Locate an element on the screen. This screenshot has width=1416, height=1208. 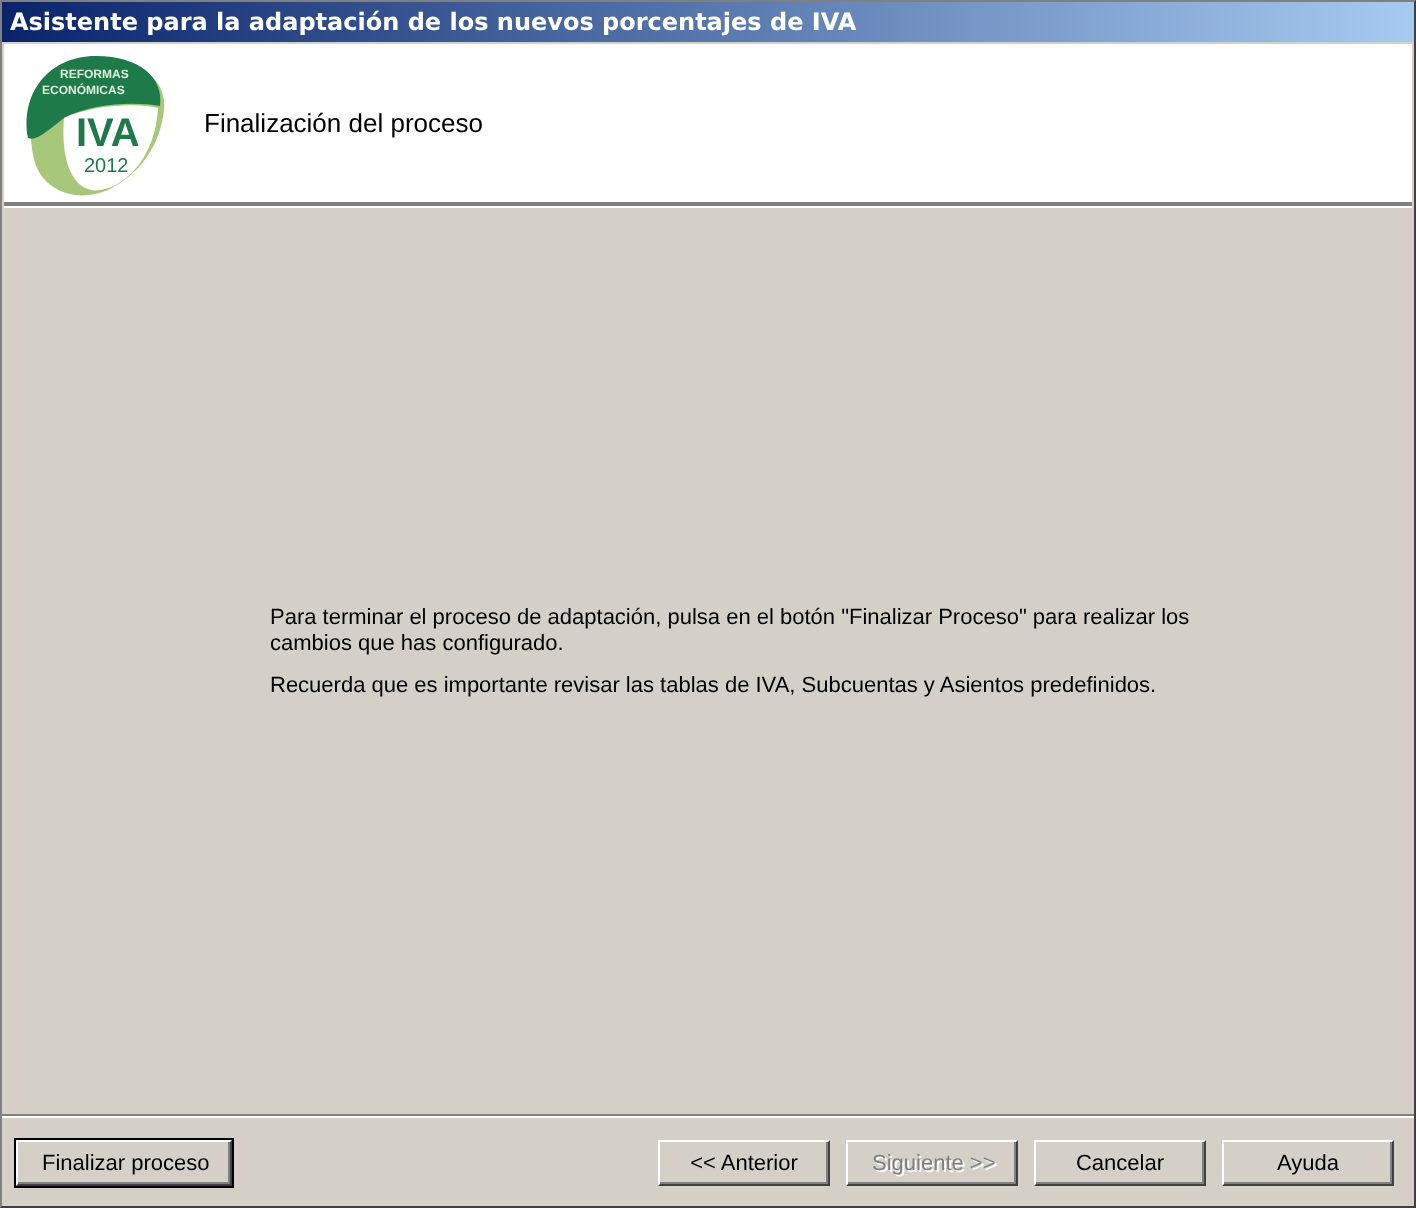
wizard-button: << Anterior is located at coordinates (744, 1163).